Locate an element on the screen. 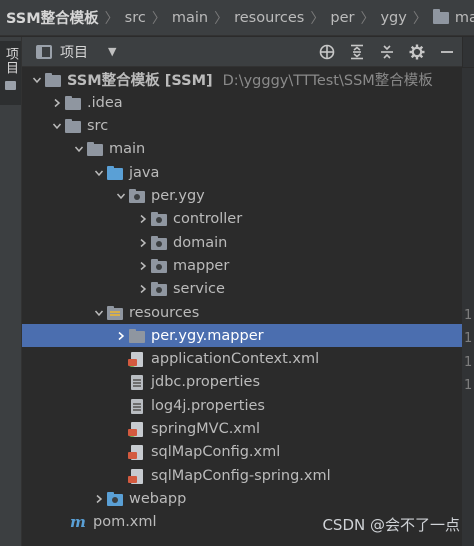  project-tool-tab: 项目 is located at coordinates (10, 73).